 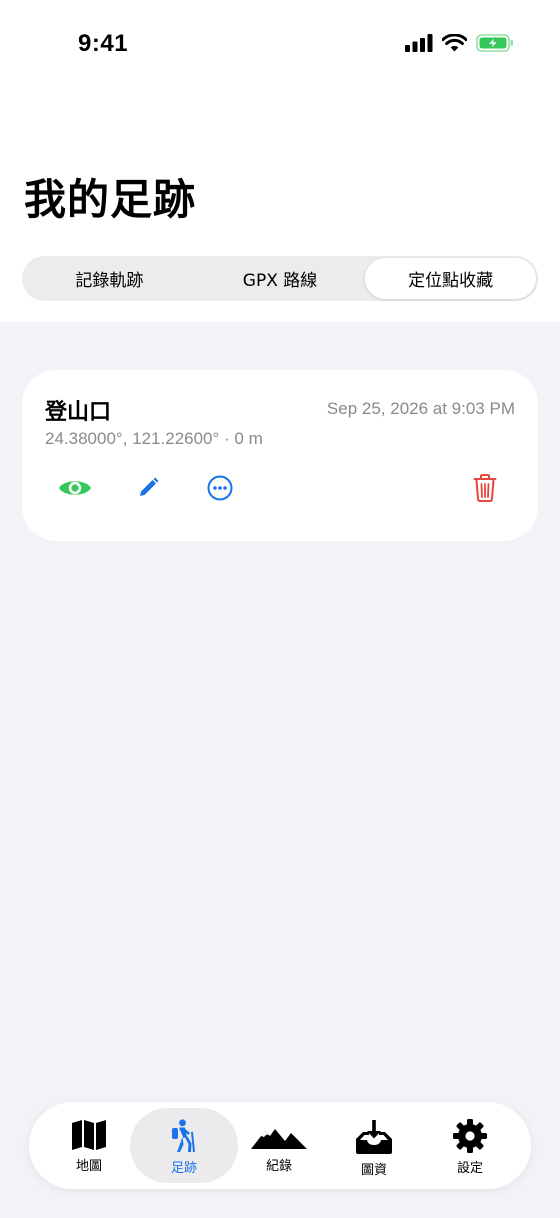 I want to click on status-bar: 9:41, so click(x=280, y=45).